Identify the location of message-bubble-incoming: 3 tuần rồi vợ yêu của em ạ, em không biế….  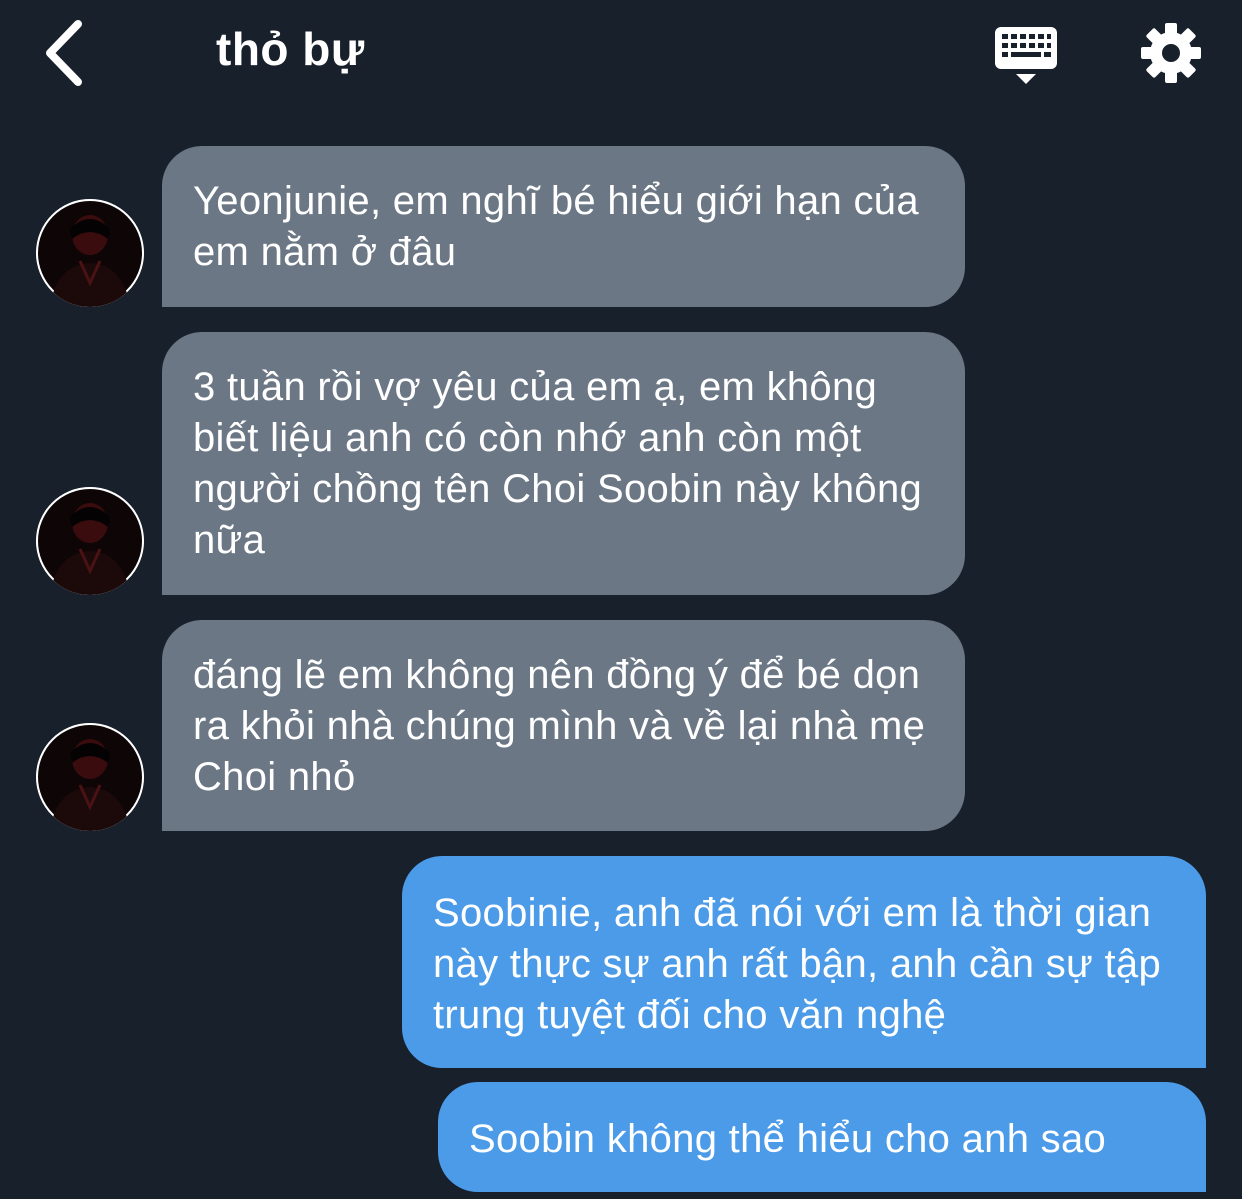
(563, 463).